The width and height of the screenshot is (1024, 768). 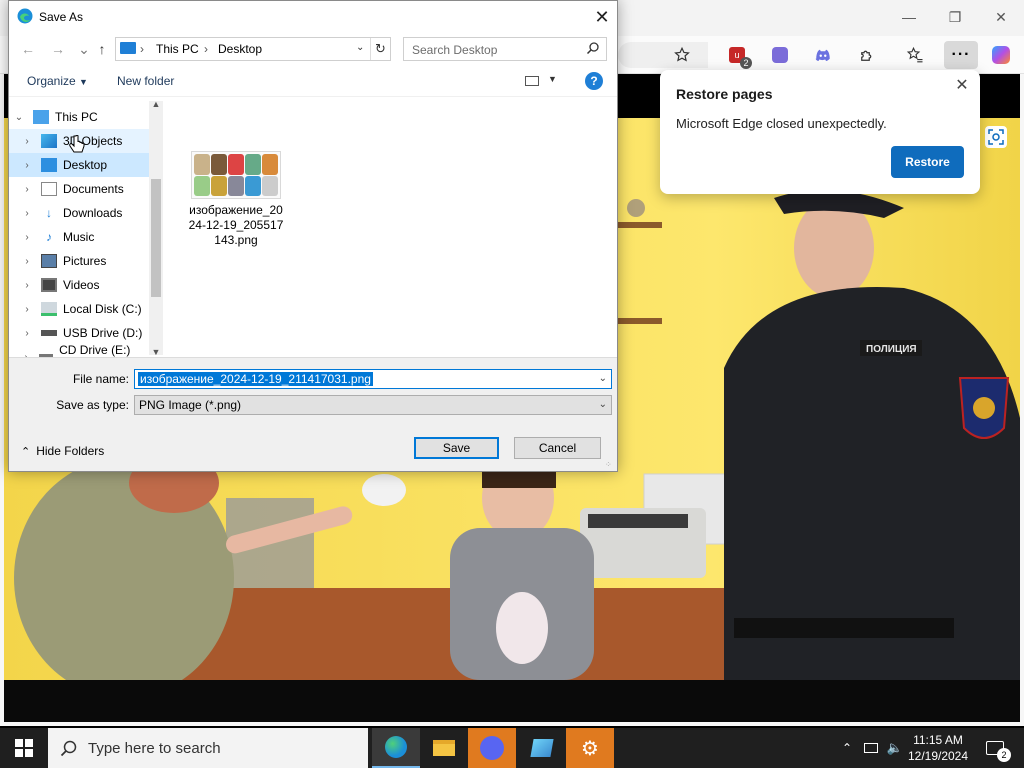 What do you see at coordinates (505, 49) in the screenshot?
I see `search-input: Search Desktop` at bounding box center [505, 49].